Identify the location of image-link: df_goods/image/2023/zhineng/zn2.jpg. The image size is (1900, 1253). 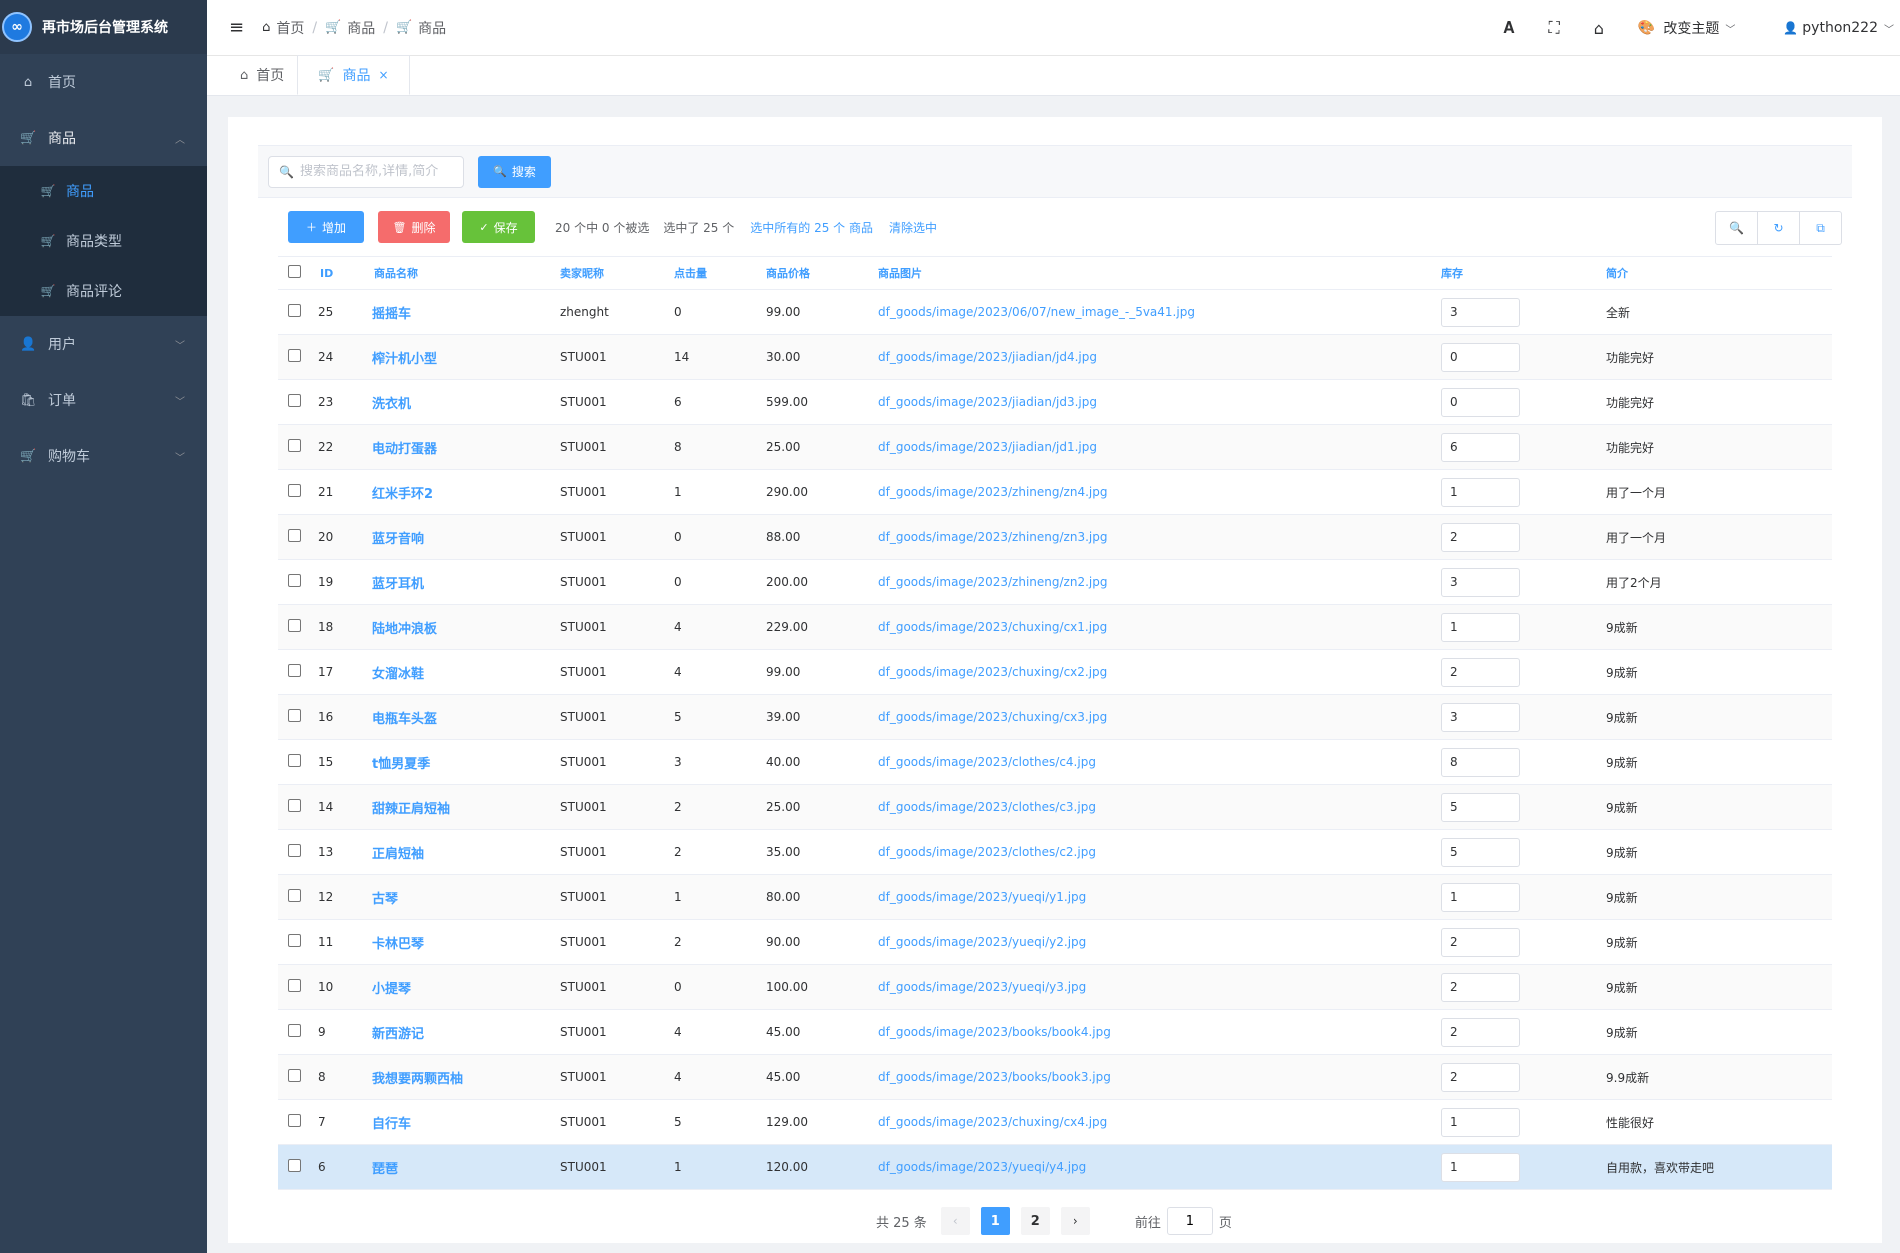
(992, 582).